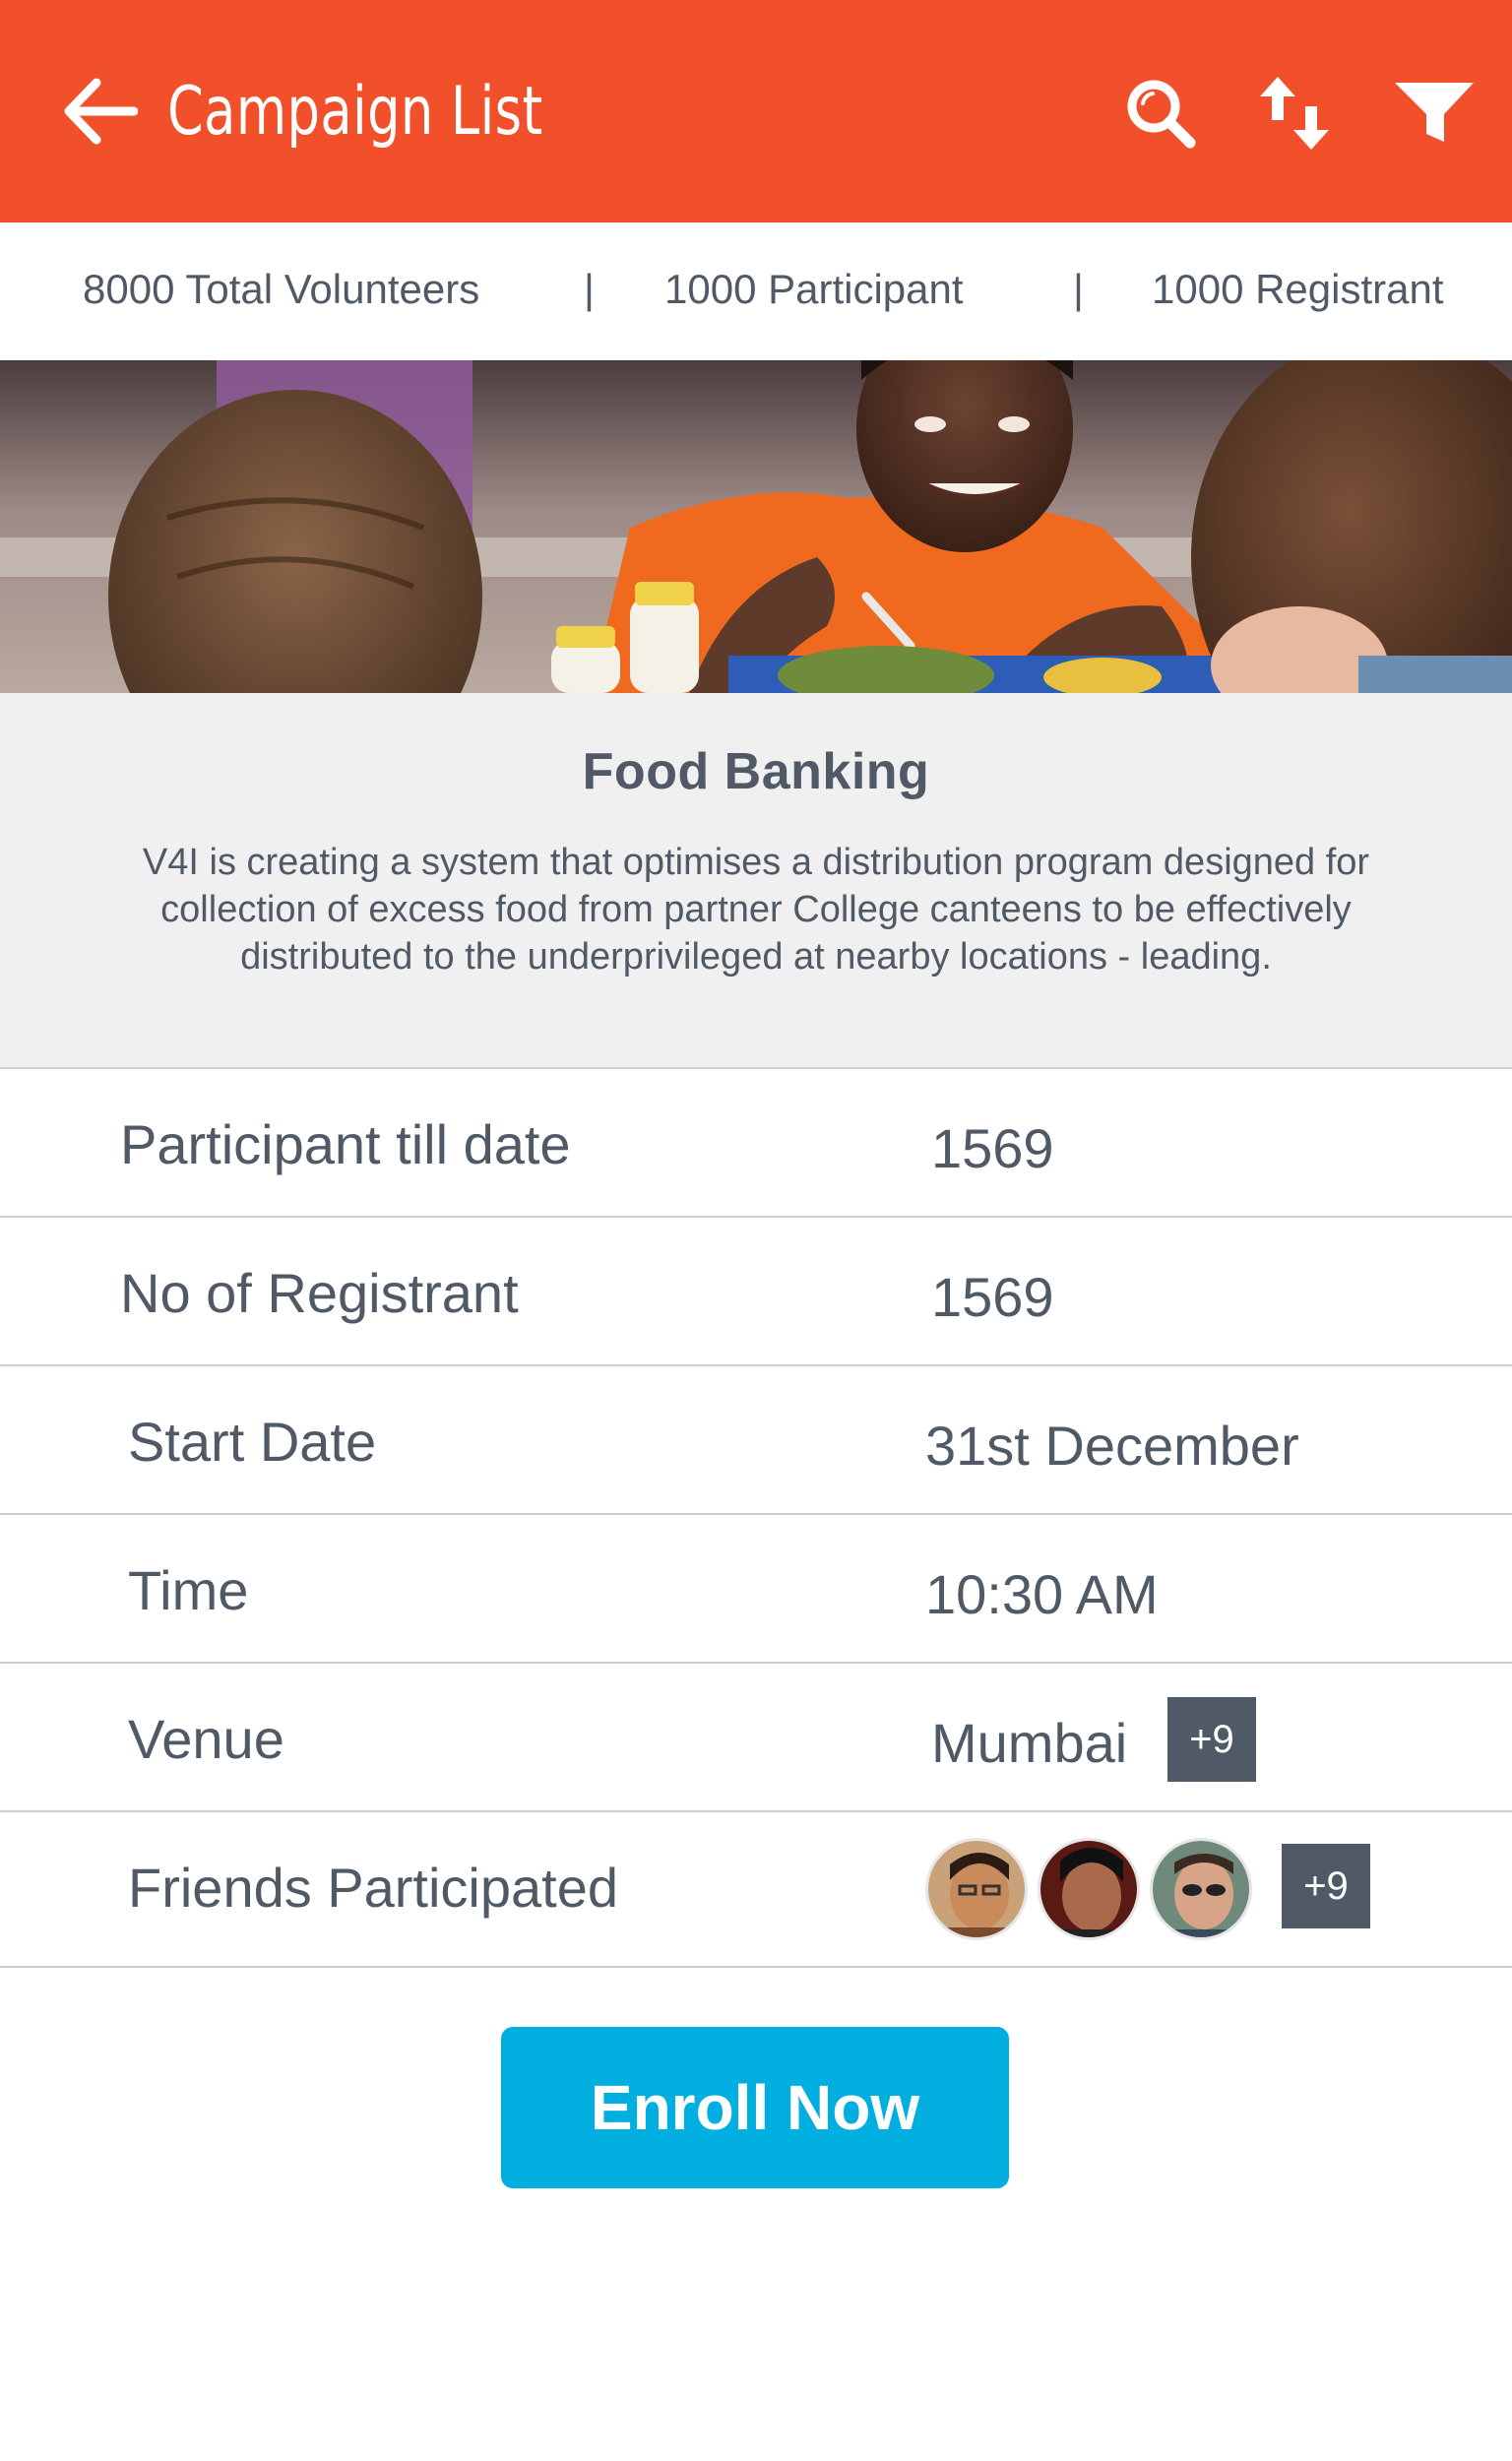 This screenshot has height=2461, width=1512. What do you see at coordinates (345, 1144) in the screenshot?
I see `detail-label: Participant till date` at bounding box center [345, 1144].